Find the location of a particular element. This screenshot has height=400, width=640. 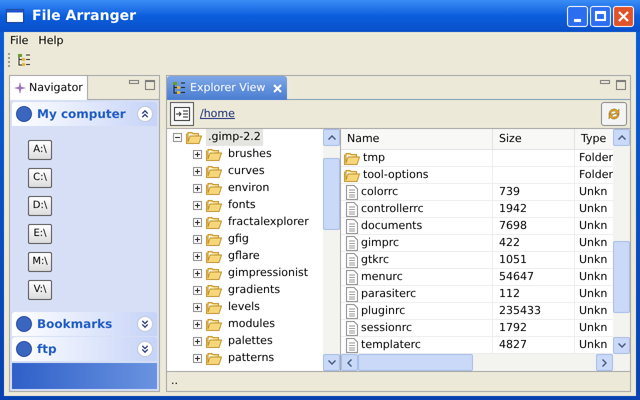

maximize-button is located at coordinates (600, 16).